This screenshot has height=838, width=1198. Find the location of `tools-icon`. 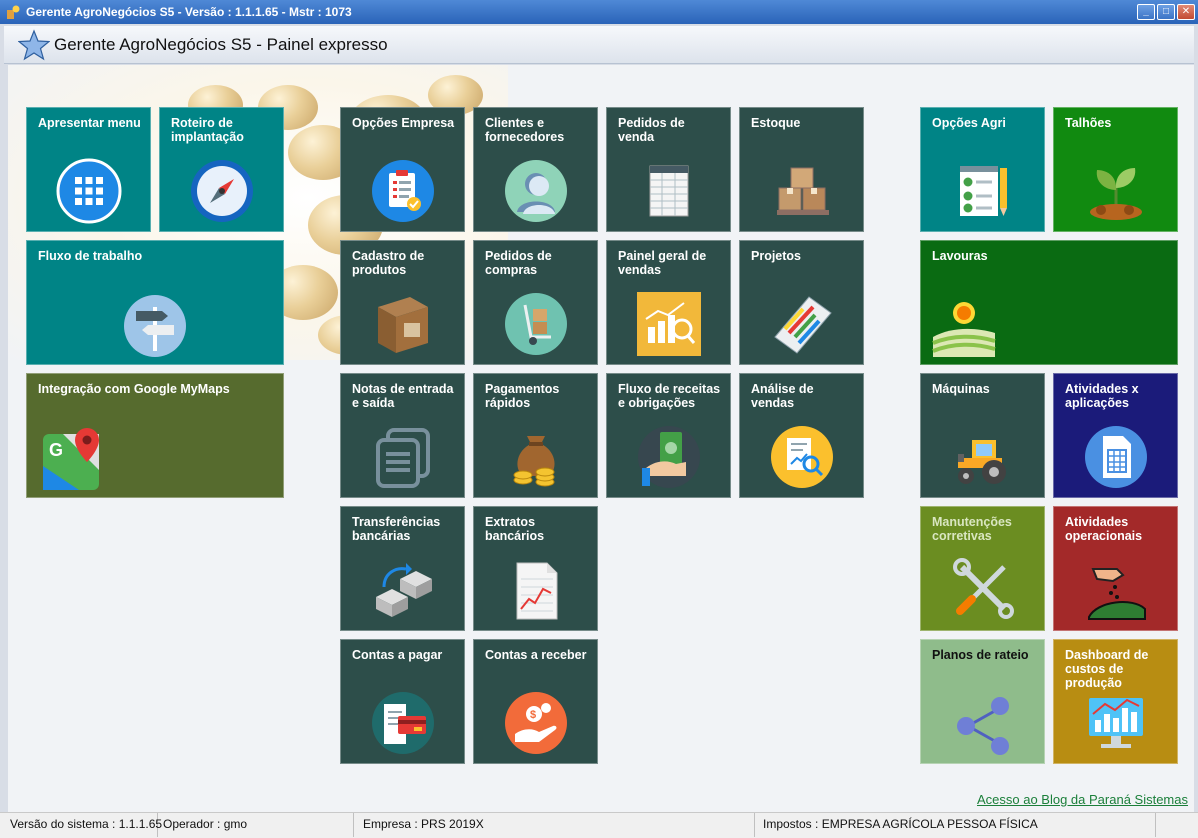

tools-icon is located at coordinates (983, 588).